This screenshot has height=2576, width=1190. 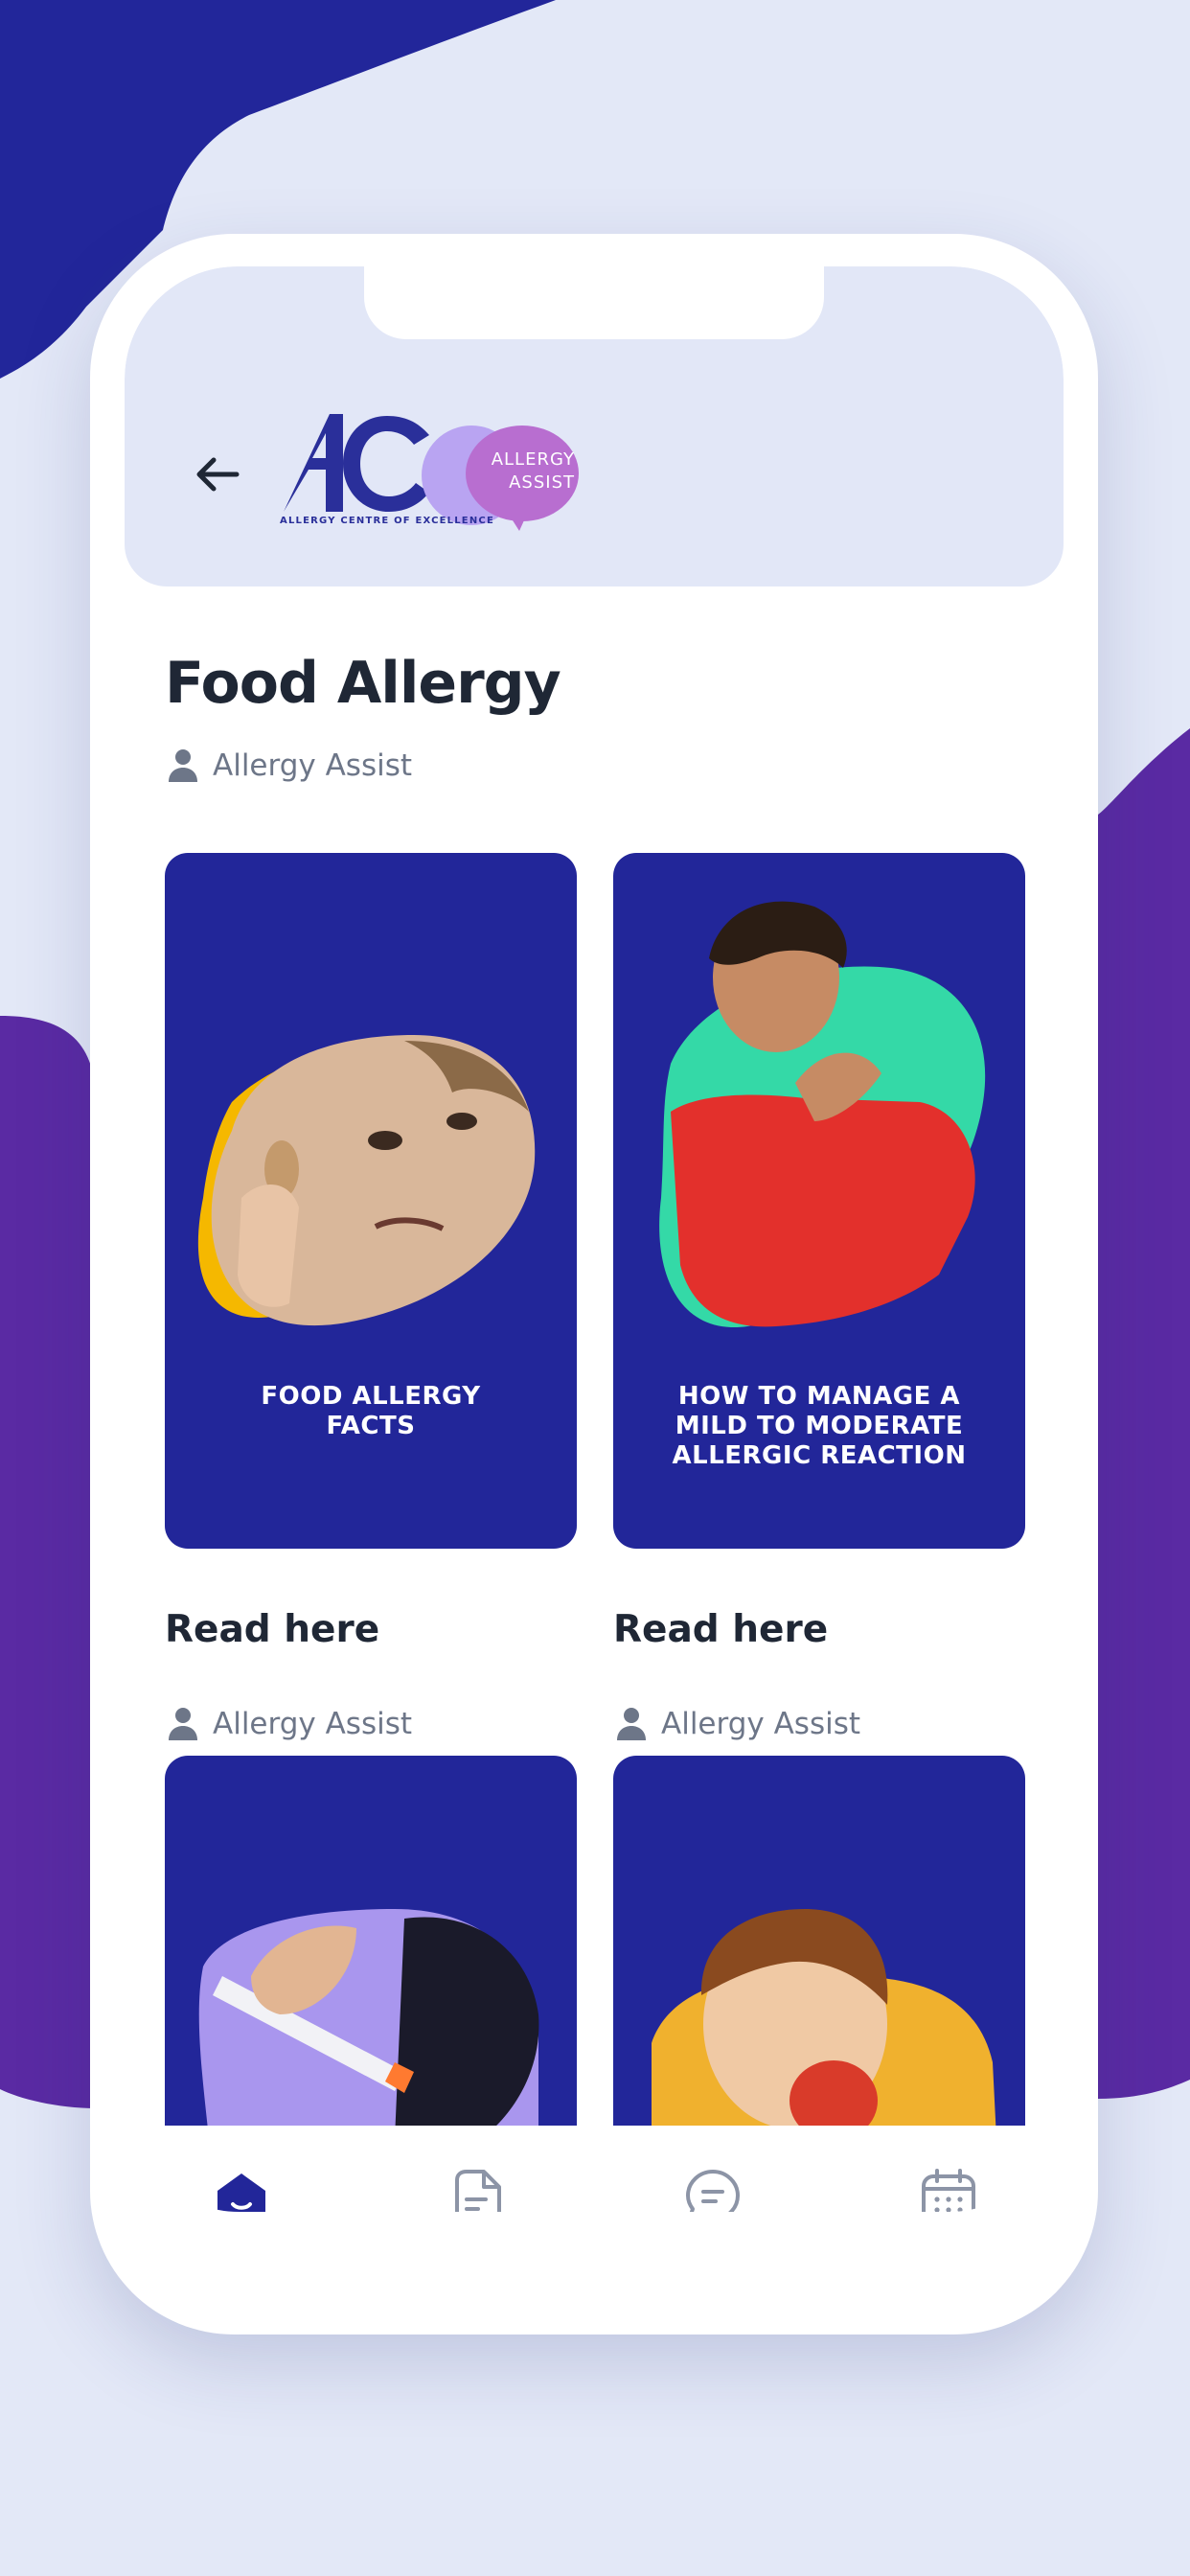 I want to click on arrow-left-icon, so click(x=218, y=474).